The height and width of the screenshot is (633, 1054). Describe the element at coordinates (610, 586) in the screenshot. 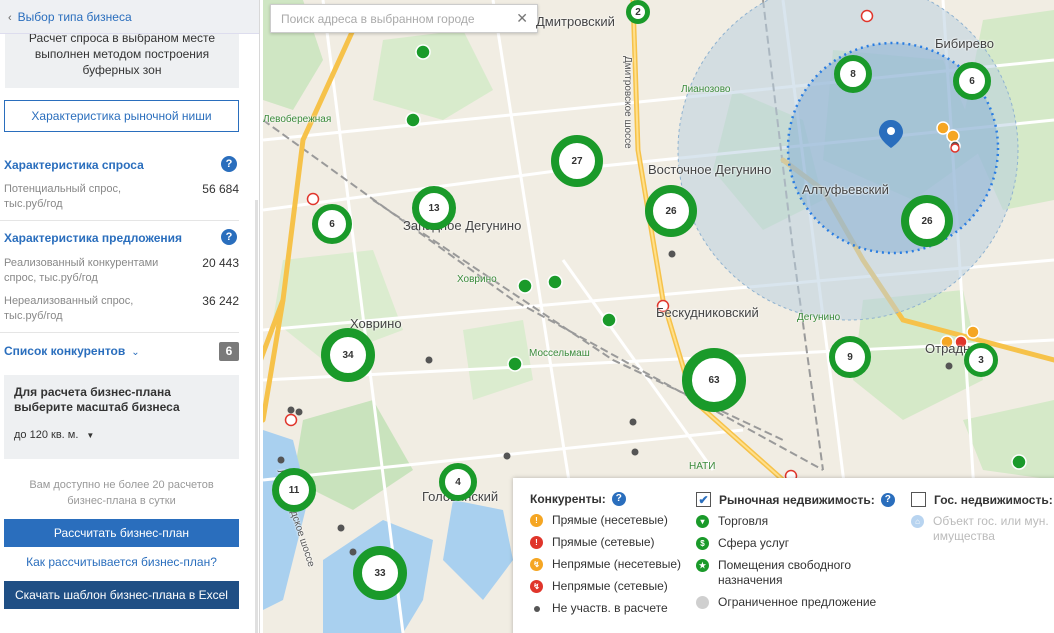

I see `legend-item-label: Непрямые (сетевые)` at that location.